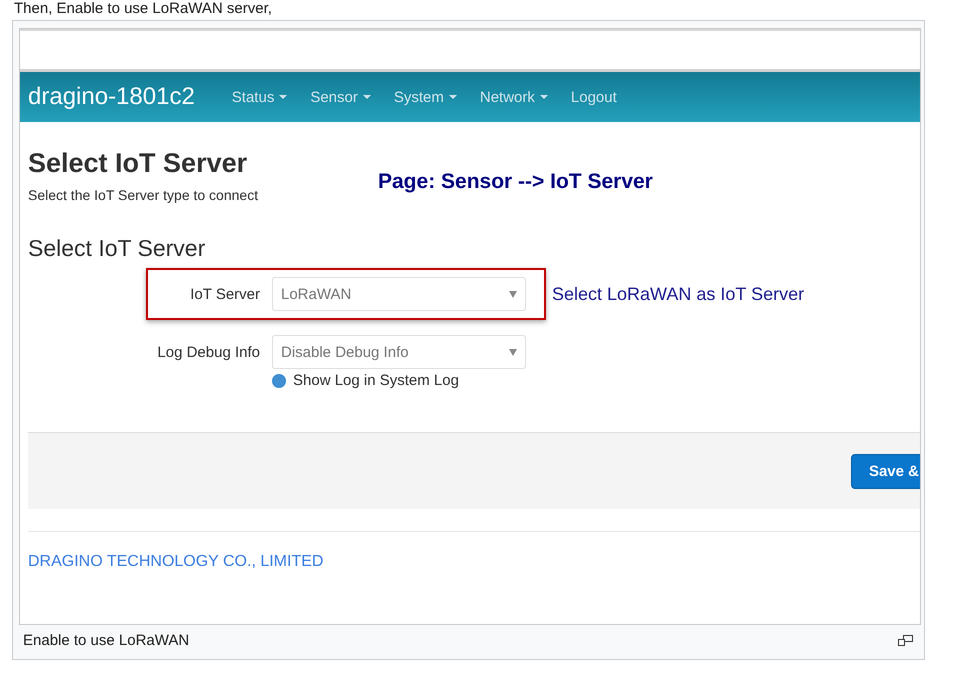  Describe the element at coordinates (678, 294) in the screenshot. I see `annotation-text: Select LoRaWAN as IoT Server` at that location.